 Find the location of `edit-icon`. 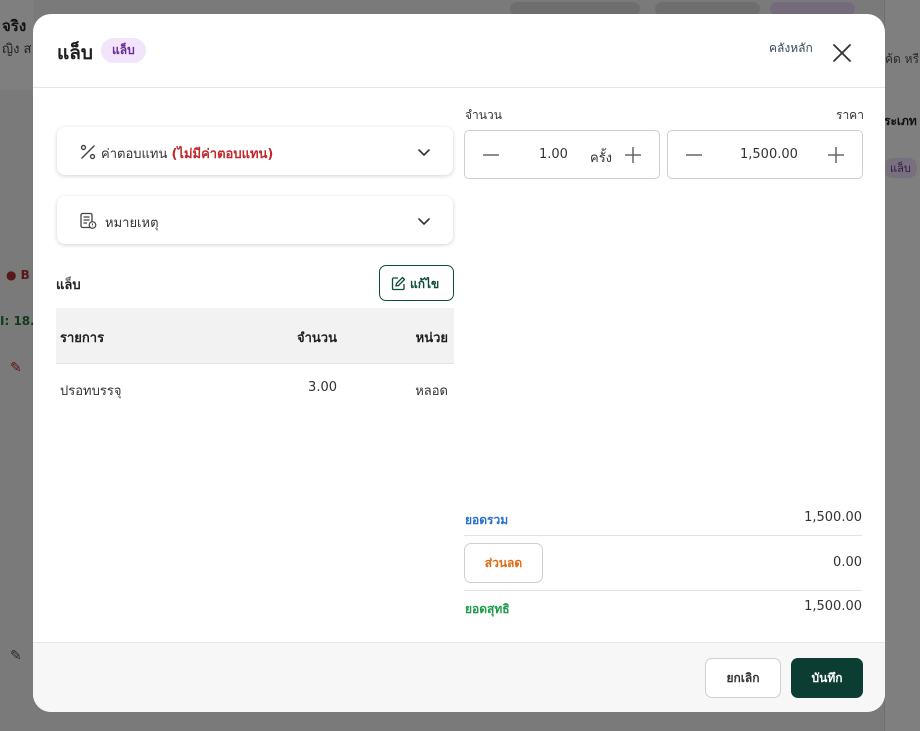

edit-icon is located at coordinates (398, 283).